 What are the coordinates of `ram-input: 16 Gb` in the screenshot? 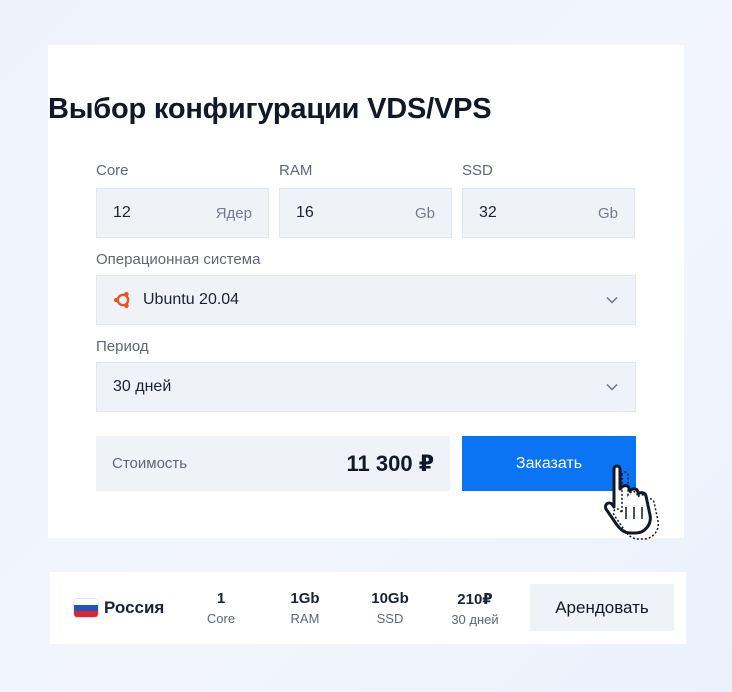 It's located at (365, 213).